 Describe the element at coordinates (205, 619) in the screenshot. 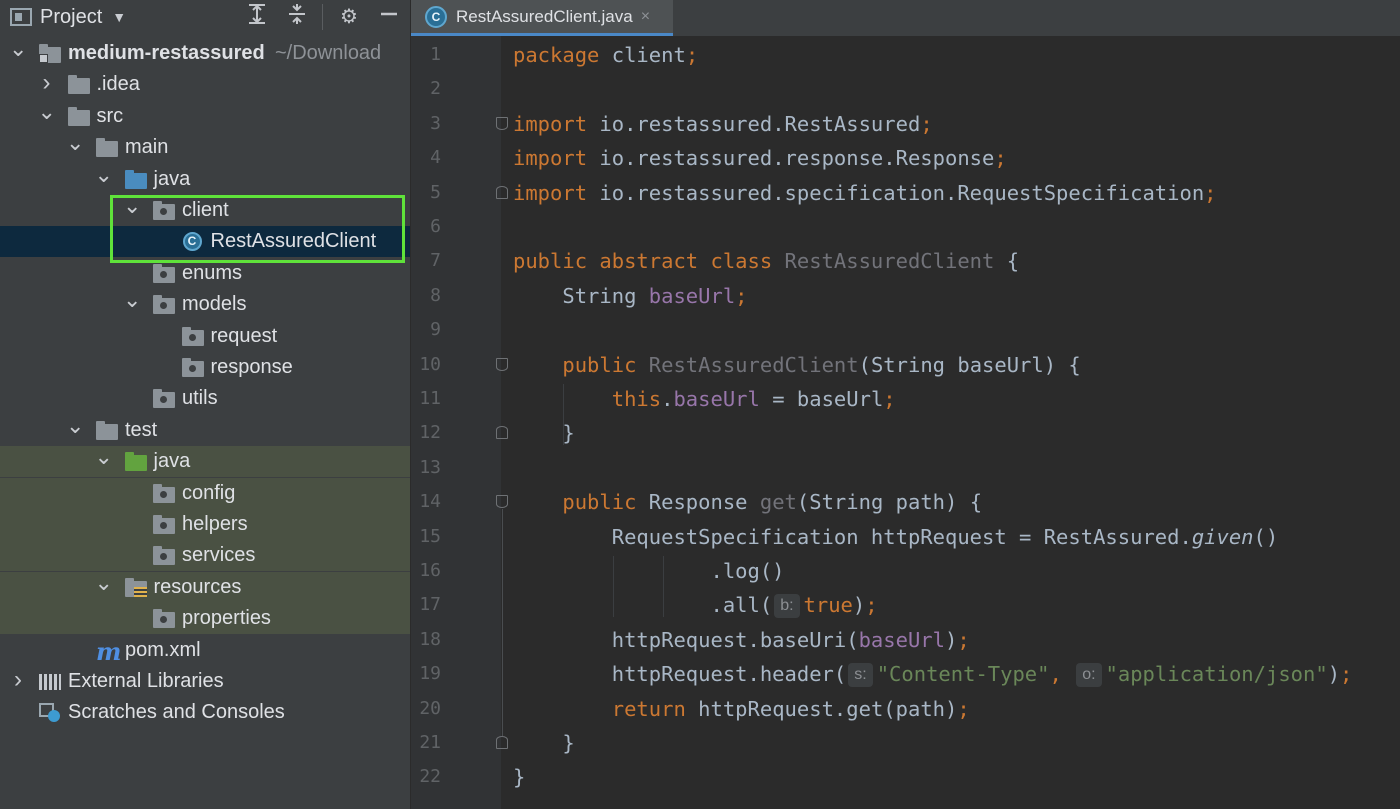

I see `tree-item: properties` at that location.